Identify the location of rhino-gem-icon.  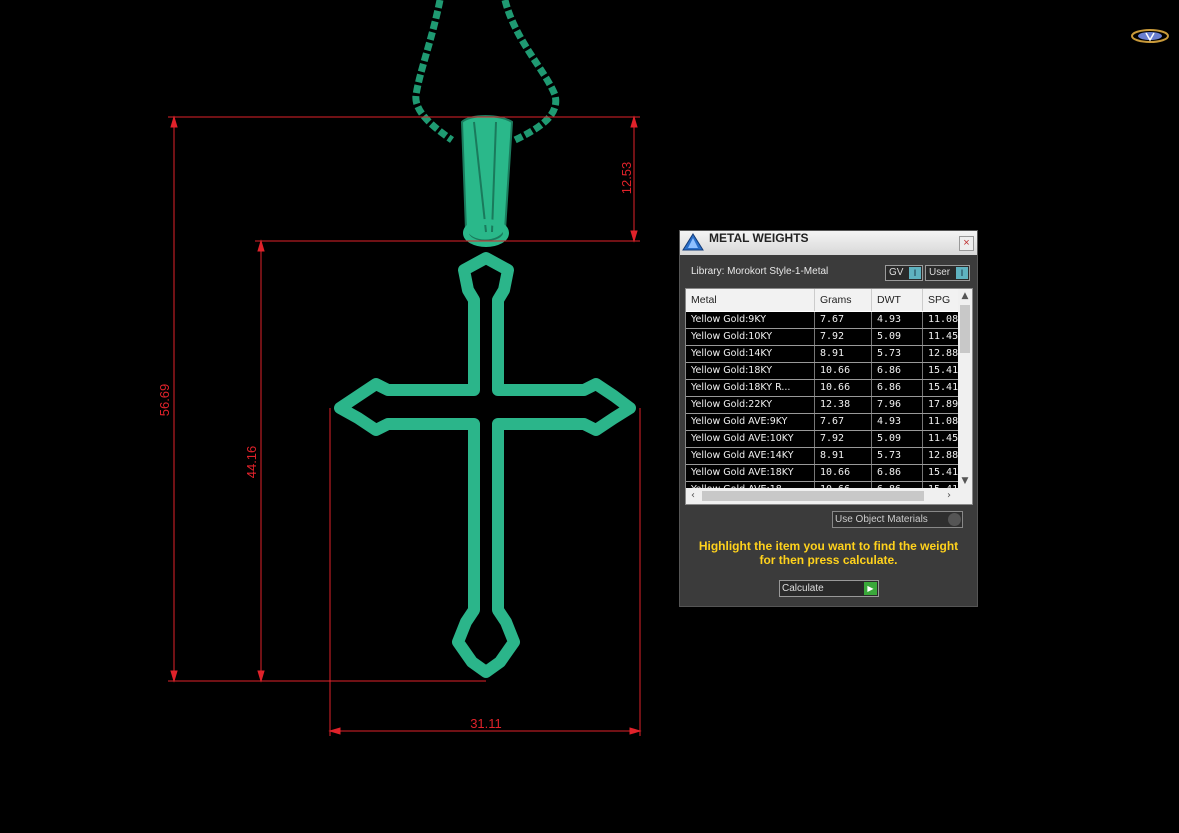
(693, 242).